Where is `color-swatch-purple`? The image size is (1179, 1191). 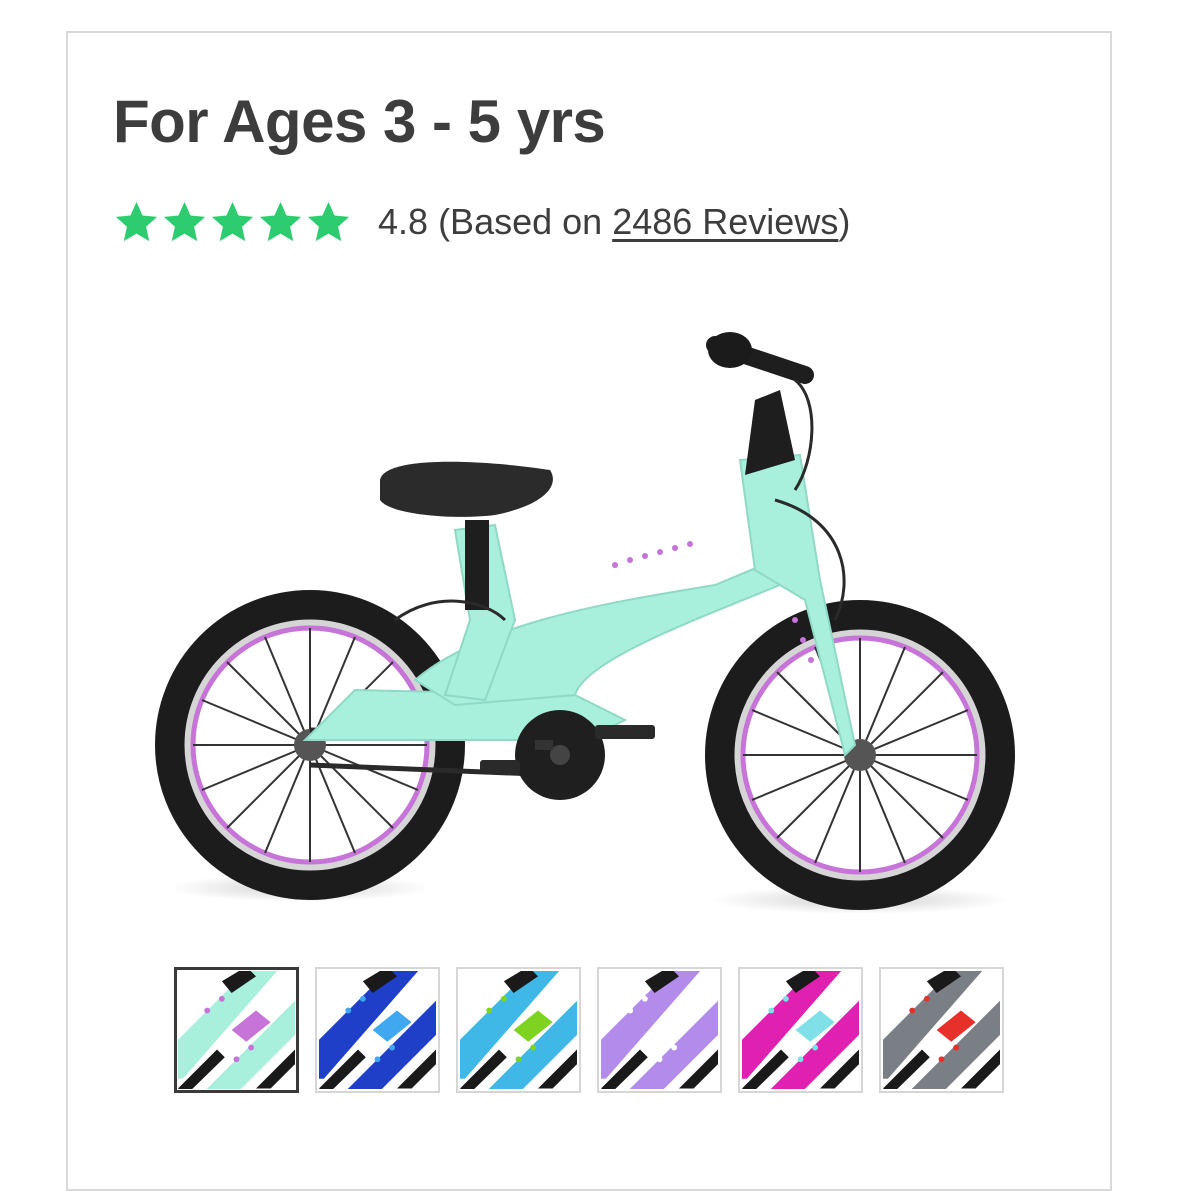 color-swatch-purple is located at coordinates (659, 1030).